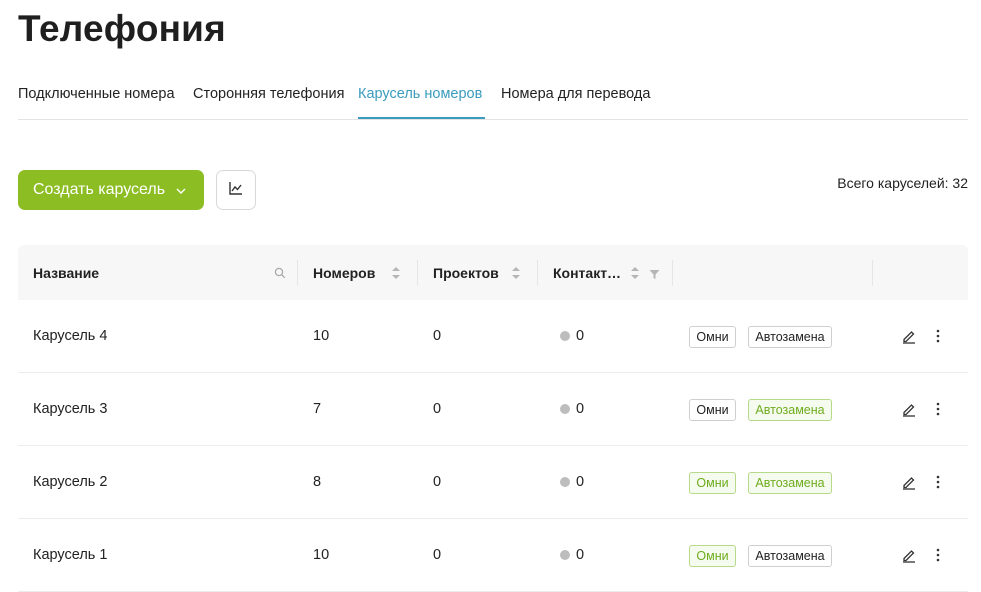  What do you see at coordinates (493, 482) in the screenshot?
I see `table-row: Карусель 2 8 0 0 Омни Автозамена` at bounding box center [493, 482].